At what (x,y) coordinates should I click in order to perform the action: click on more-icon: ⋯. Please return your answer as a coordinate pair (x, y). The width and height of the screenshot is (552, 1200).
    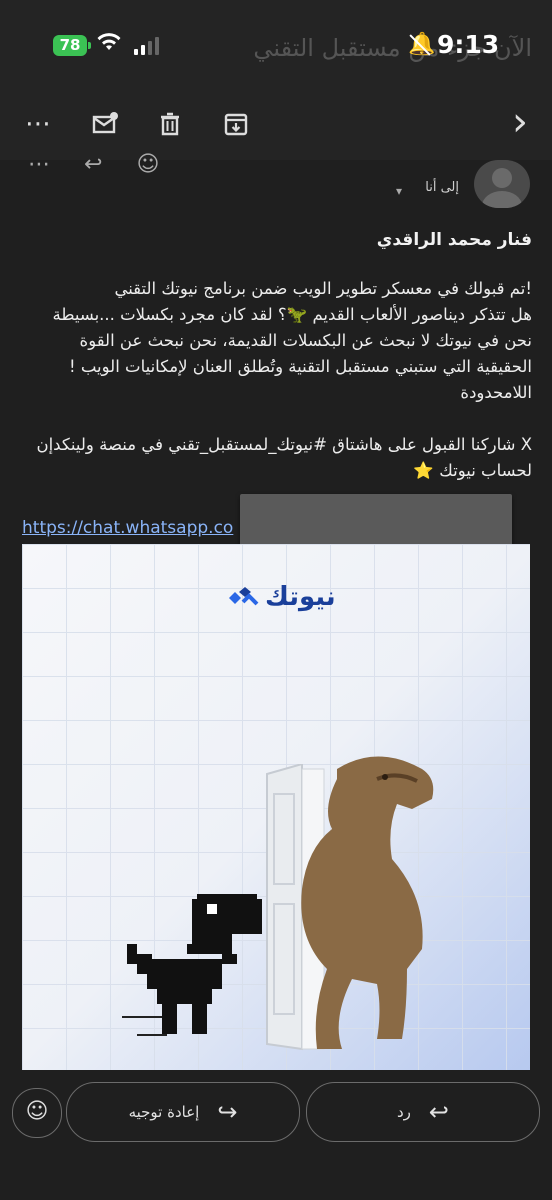
    Looking at the image, I should click on (39, 164).